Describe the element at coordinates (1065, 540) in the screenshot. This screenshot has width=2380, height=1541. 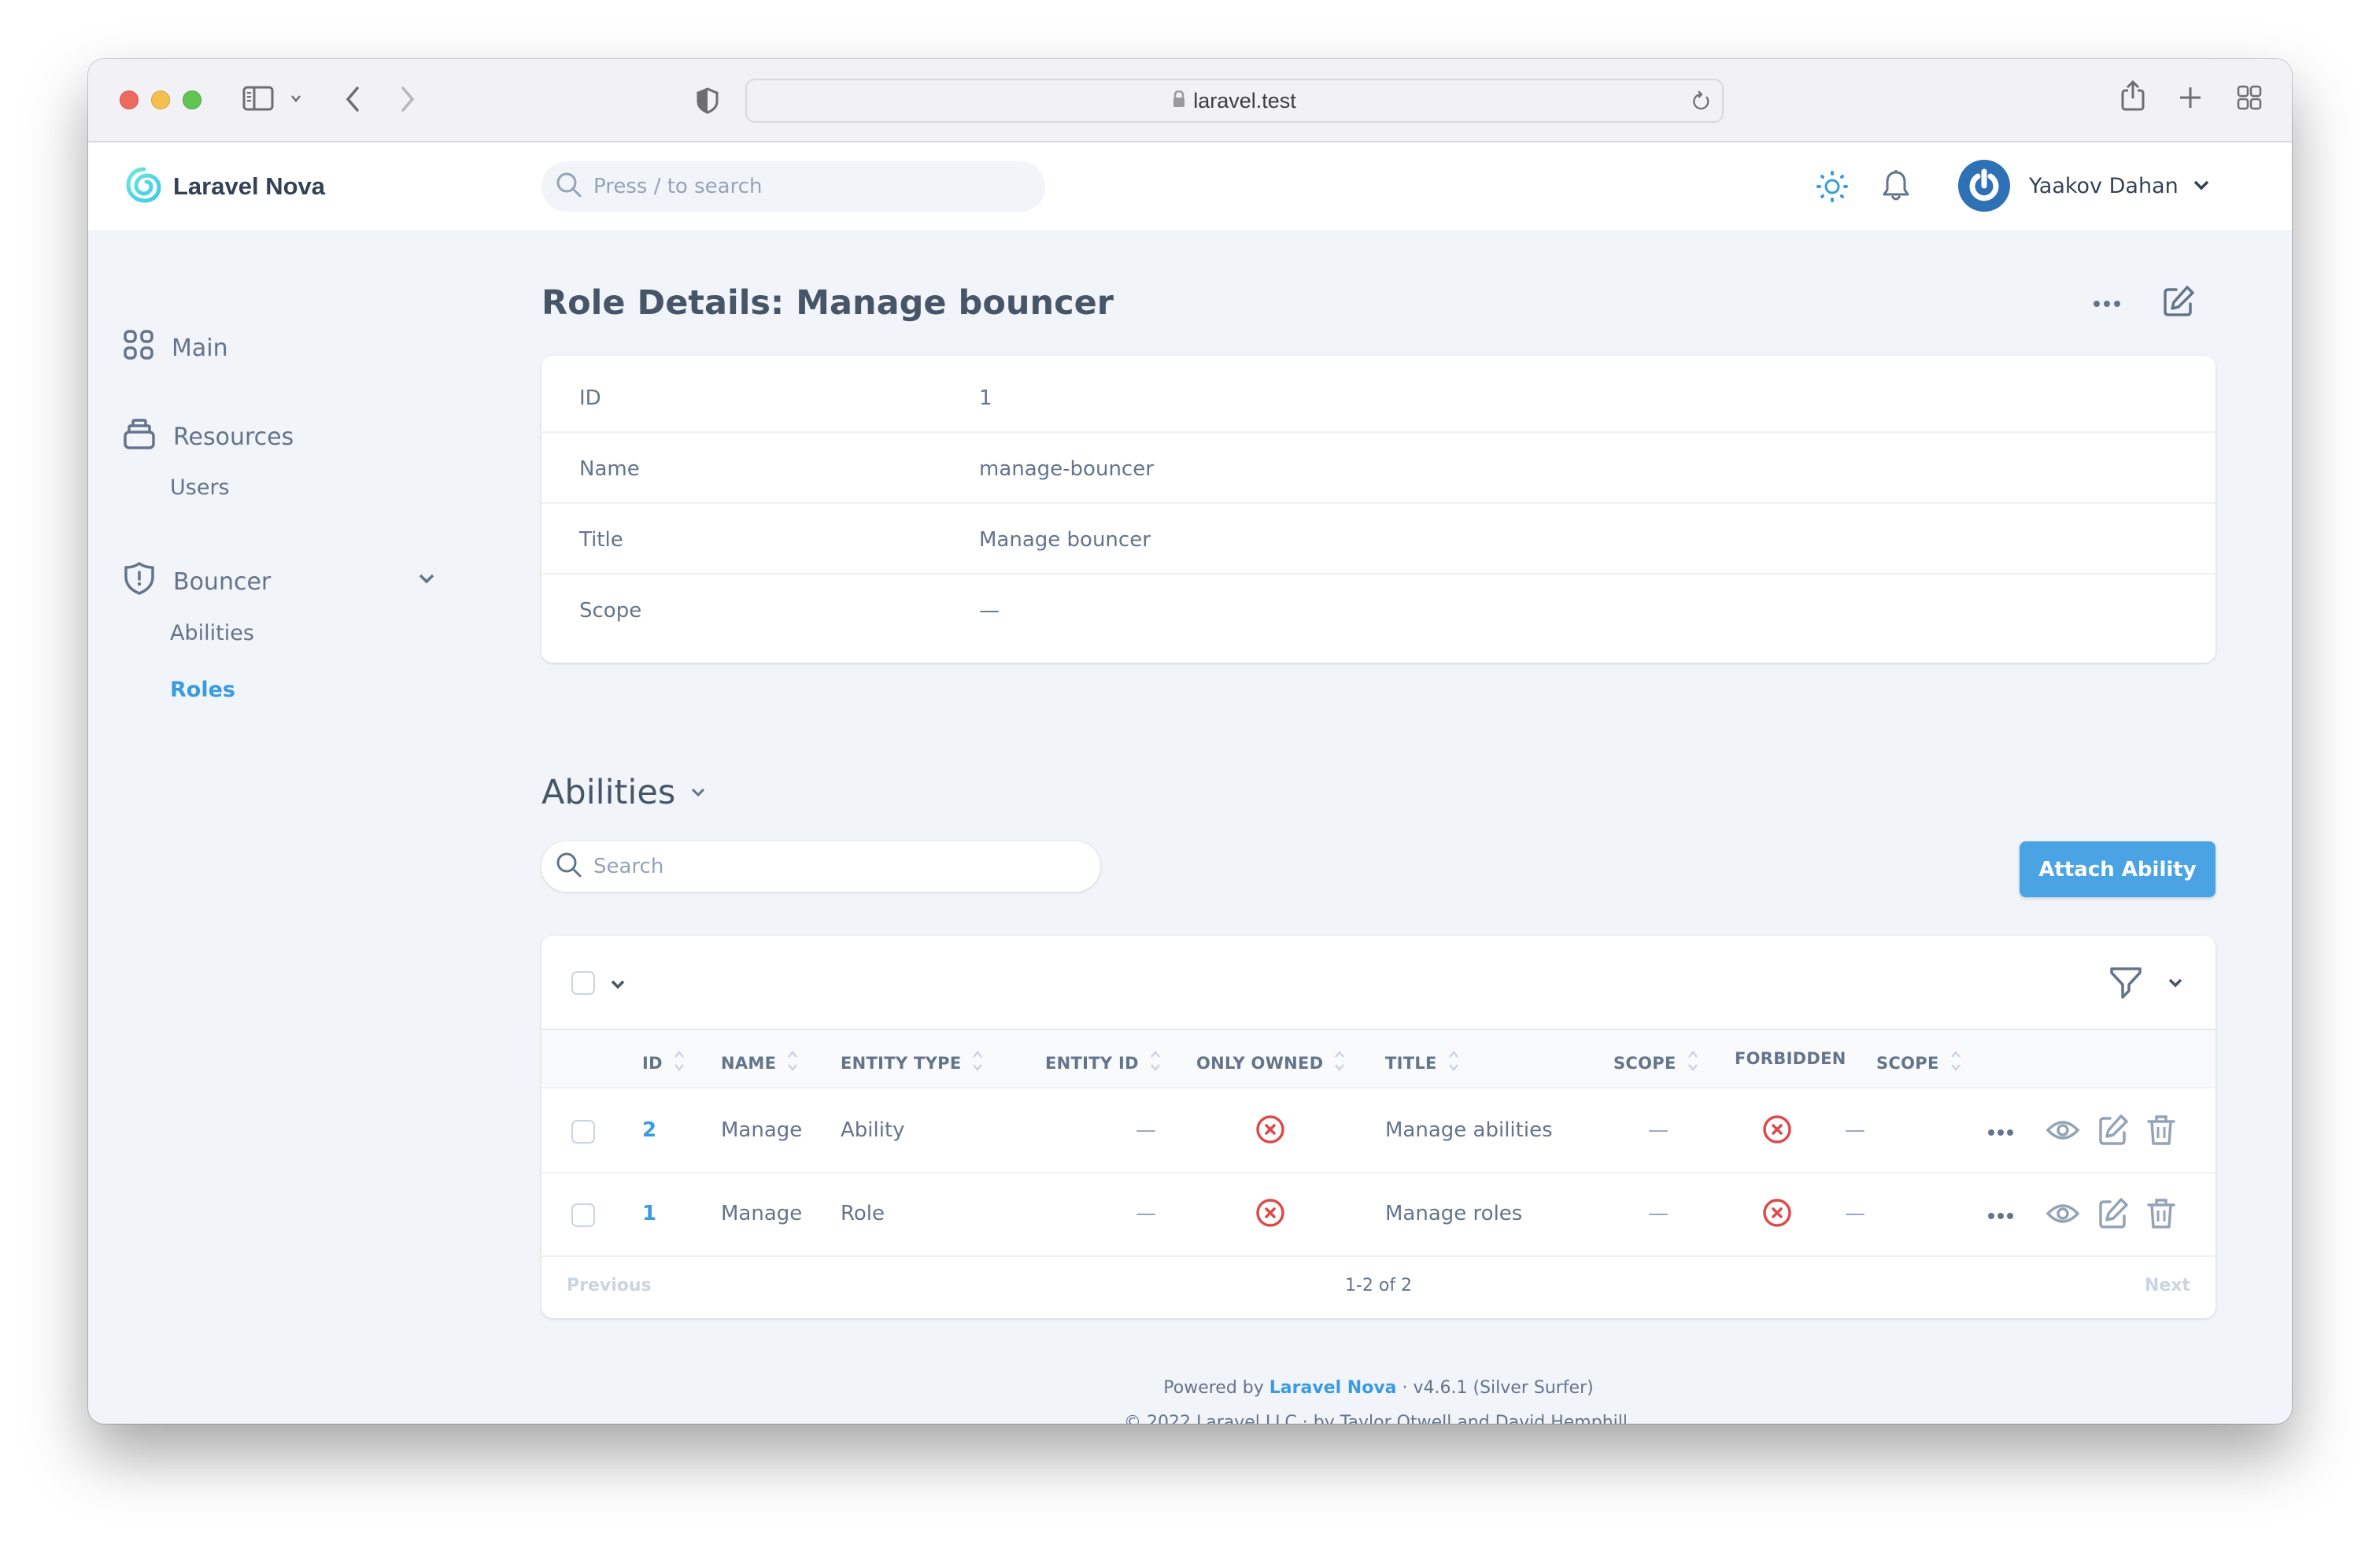
I see `detail-value: Manage bouncer` at that location.